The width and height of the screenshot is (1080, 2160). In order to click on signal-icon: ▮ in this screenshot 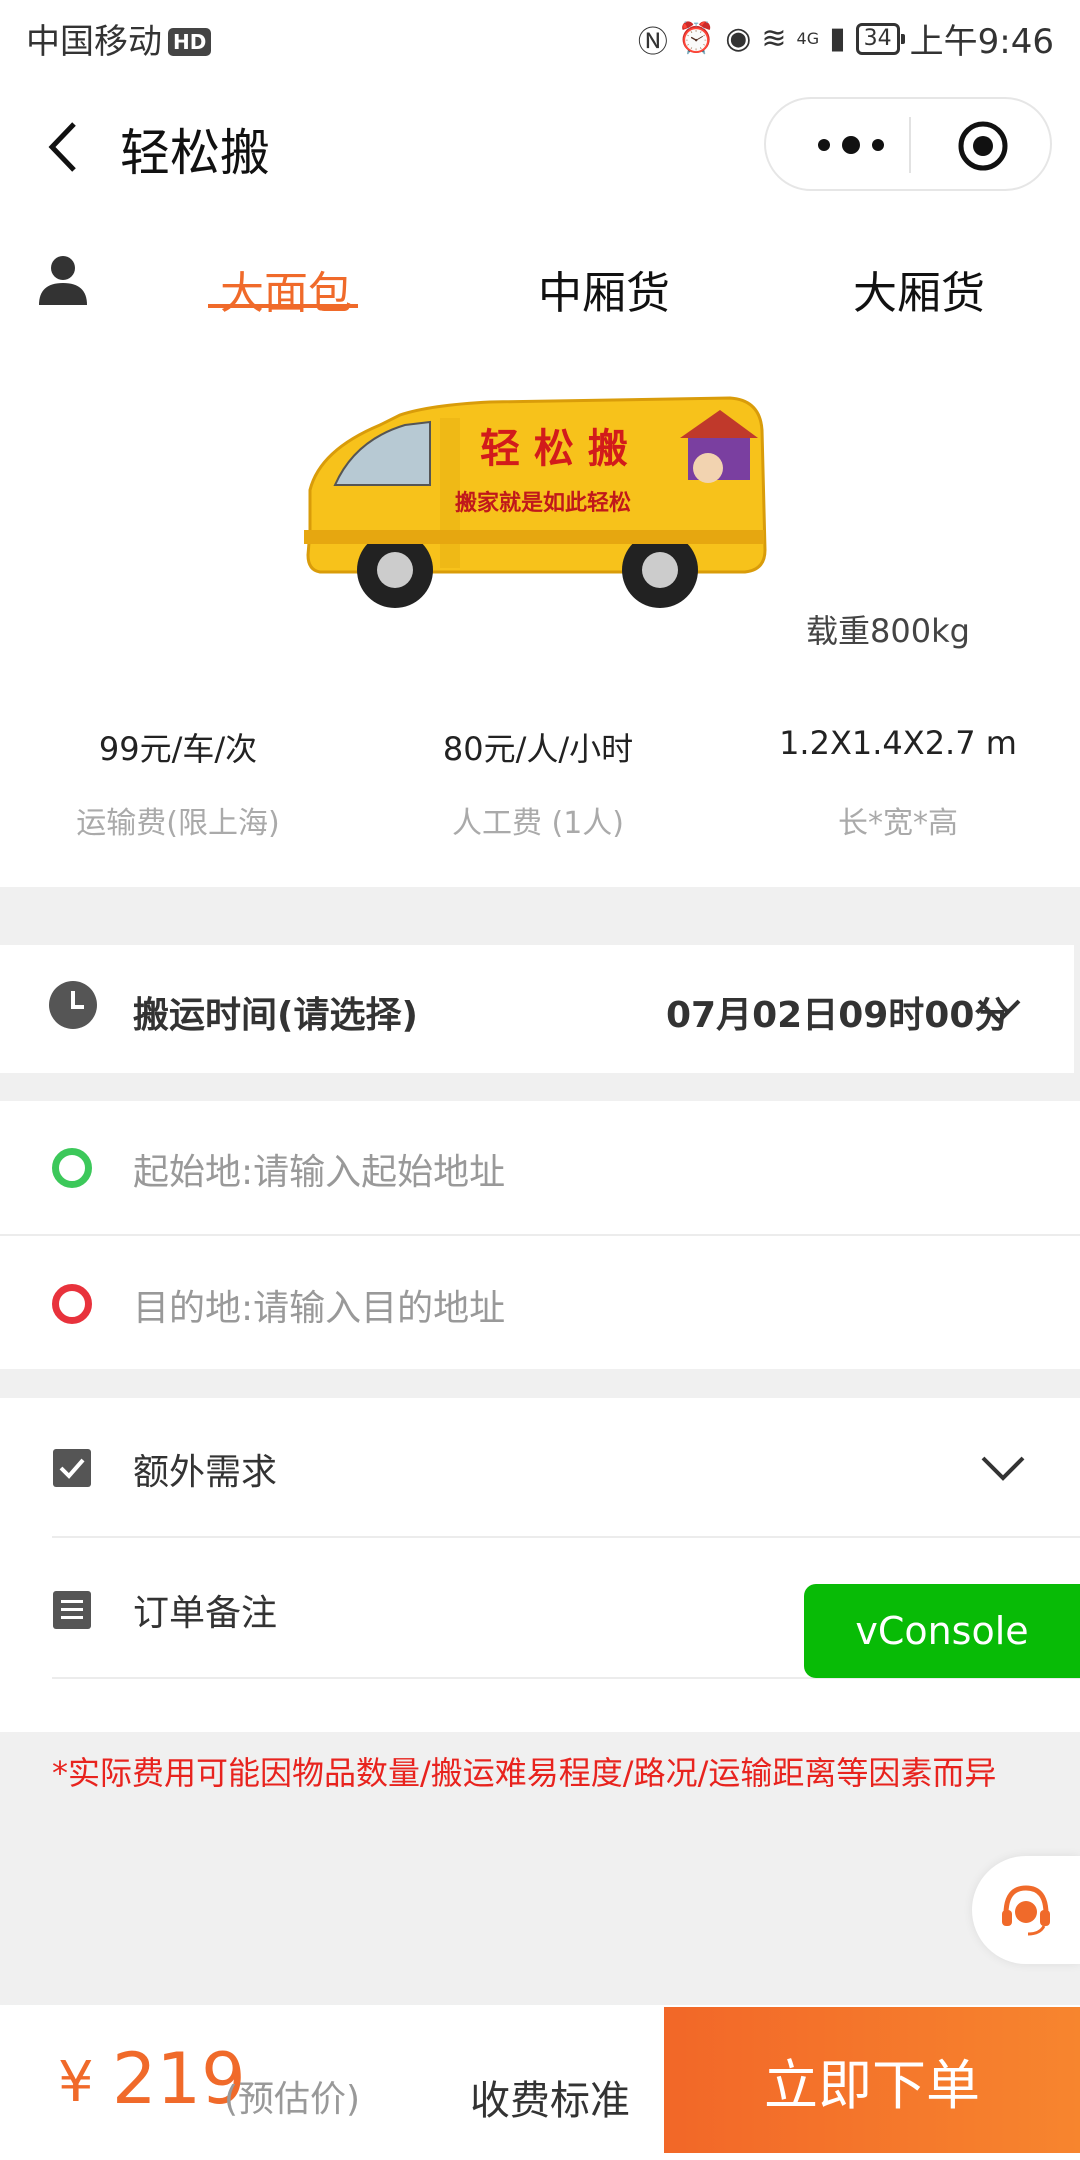, I will do `click(837, 38)`.